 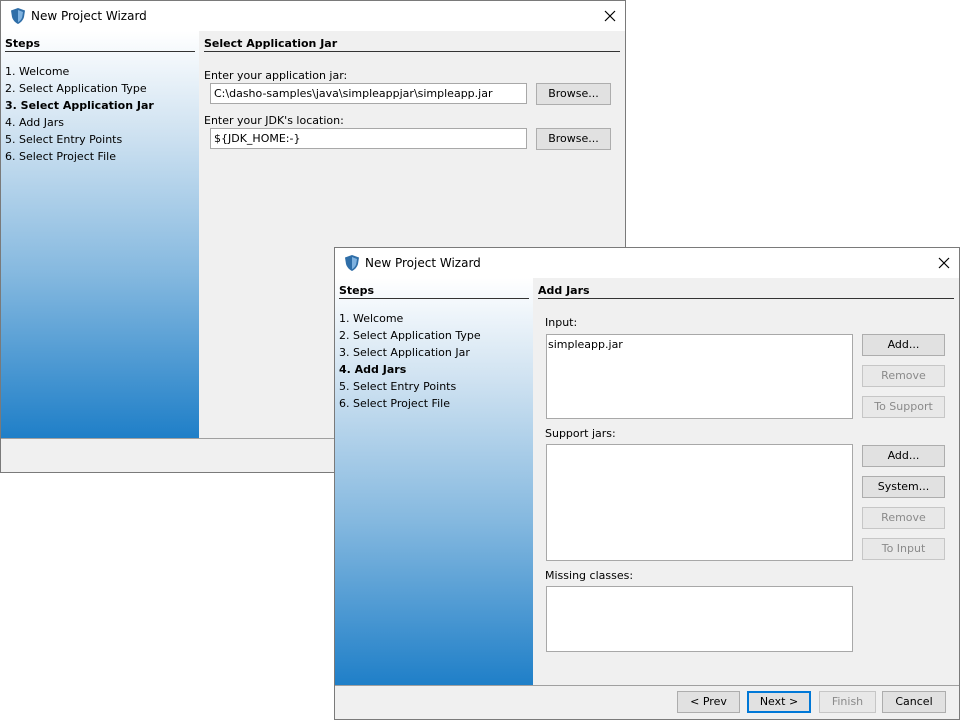 What do you see at coordinates (394, 403) in the screenshot?
I see `front-step-project-file: 6. Select Project File` at bounding box center [394, 403].